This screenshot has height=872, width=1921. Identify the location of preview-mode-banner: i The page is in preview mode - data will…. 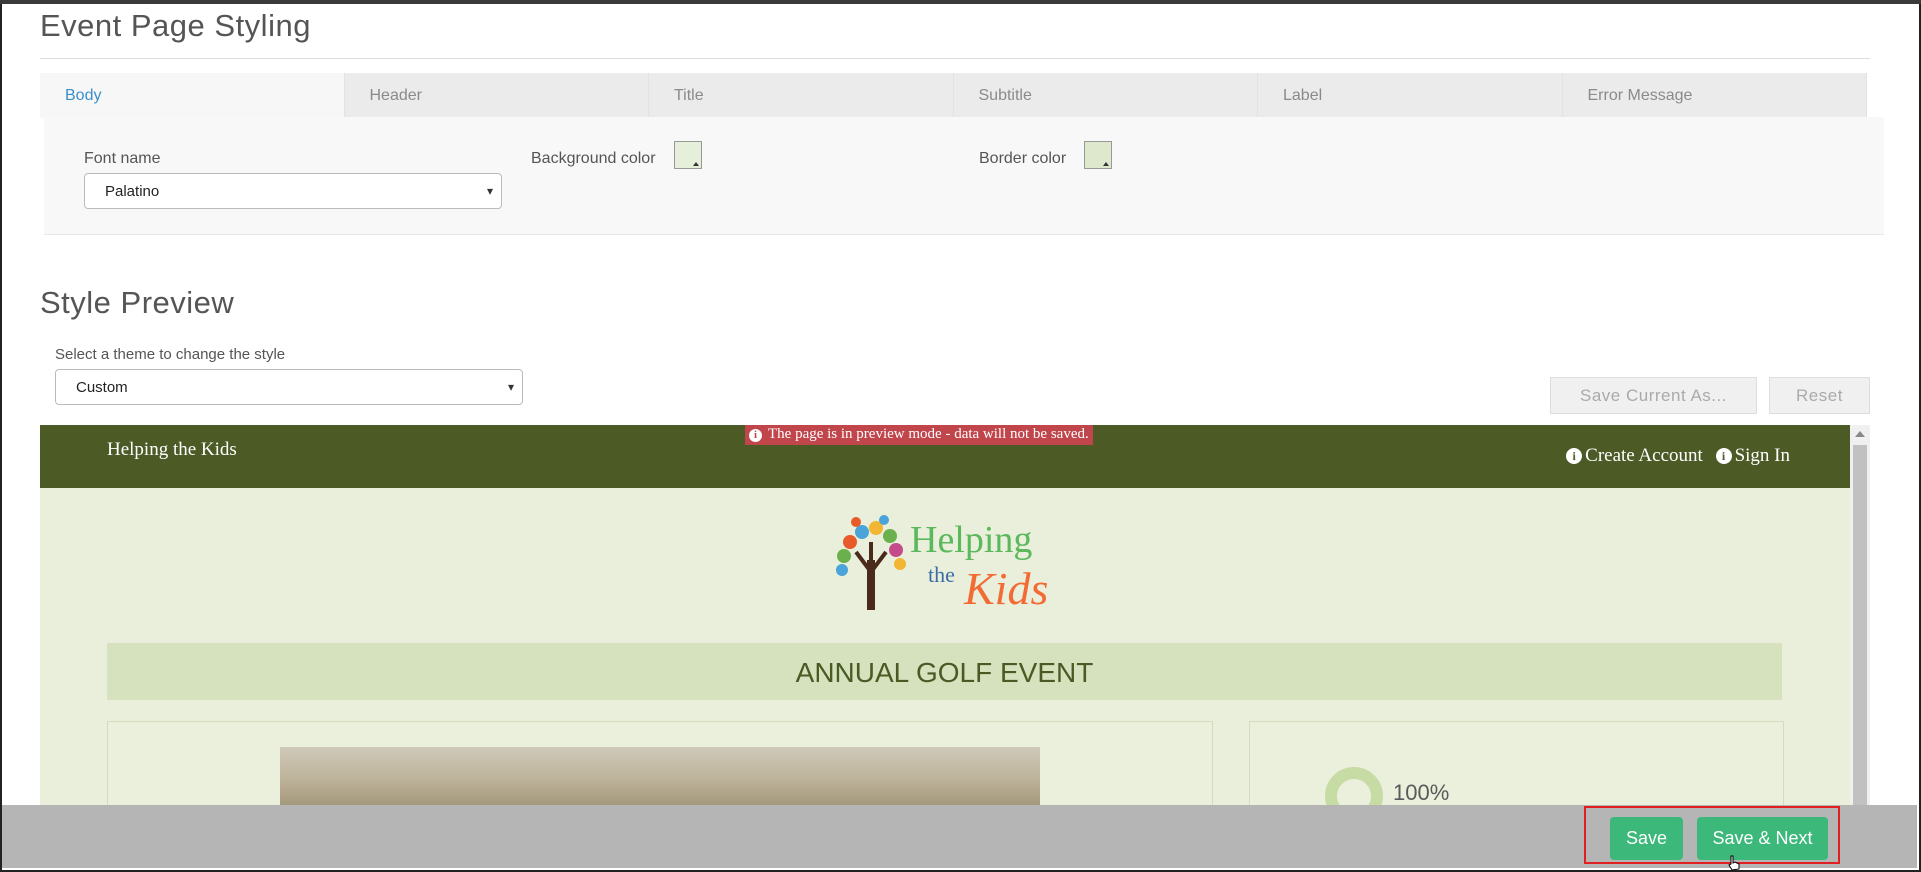
(919, 435).